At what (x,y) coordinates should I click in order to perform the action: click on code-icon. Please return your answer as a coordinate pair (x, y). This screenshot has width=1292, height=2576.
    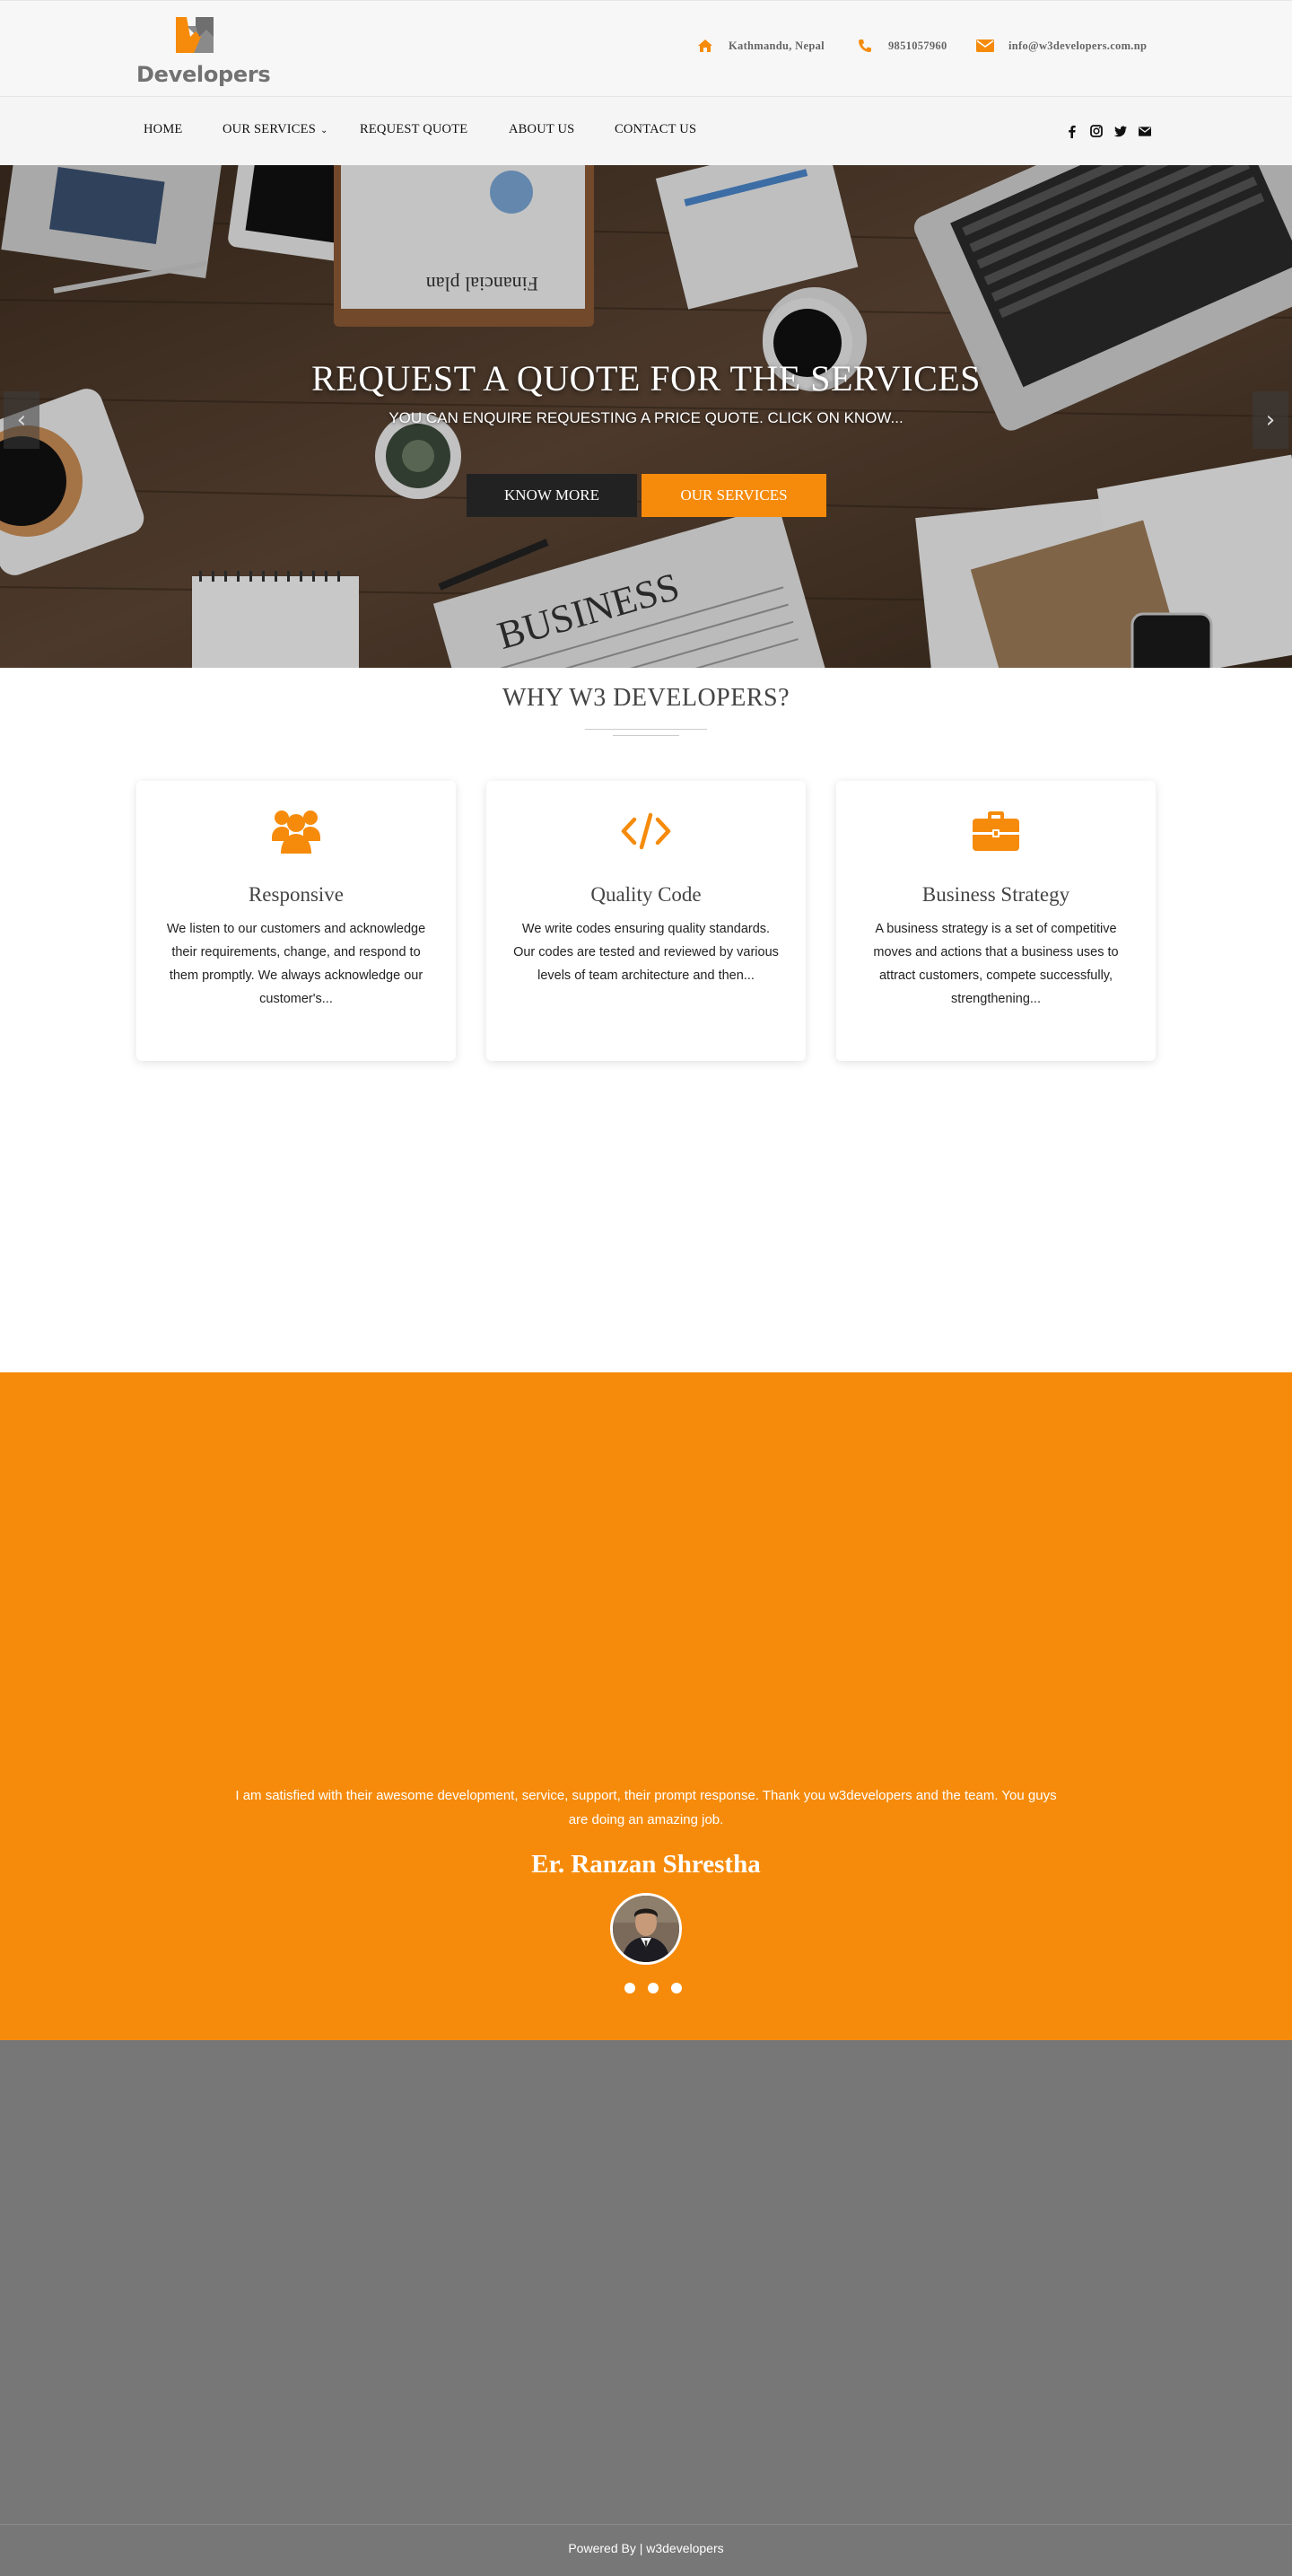
    Looking at the image, I should click on (646, 831).